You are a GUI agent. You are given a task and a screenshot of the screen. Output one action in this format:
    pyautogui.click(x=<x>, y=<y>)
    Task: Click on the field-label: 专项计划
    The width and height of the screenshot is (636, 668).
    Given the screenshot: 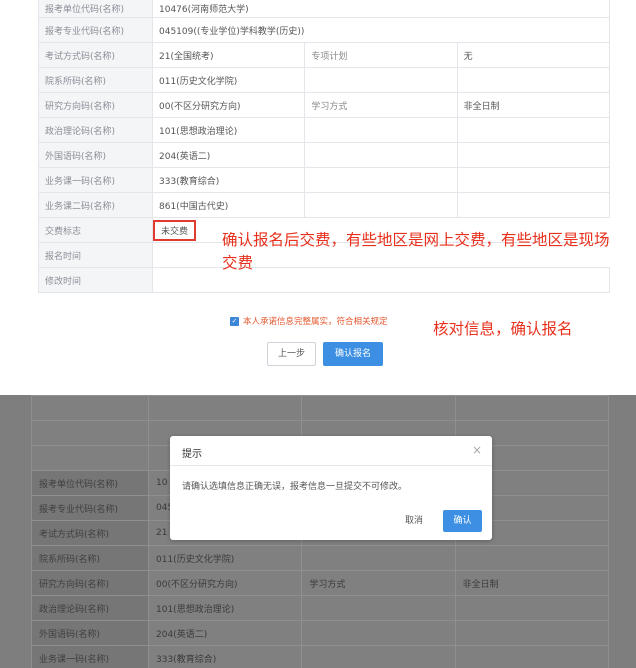 What is the action you would take?
    pyautogui.click(x=381, y=55)
    